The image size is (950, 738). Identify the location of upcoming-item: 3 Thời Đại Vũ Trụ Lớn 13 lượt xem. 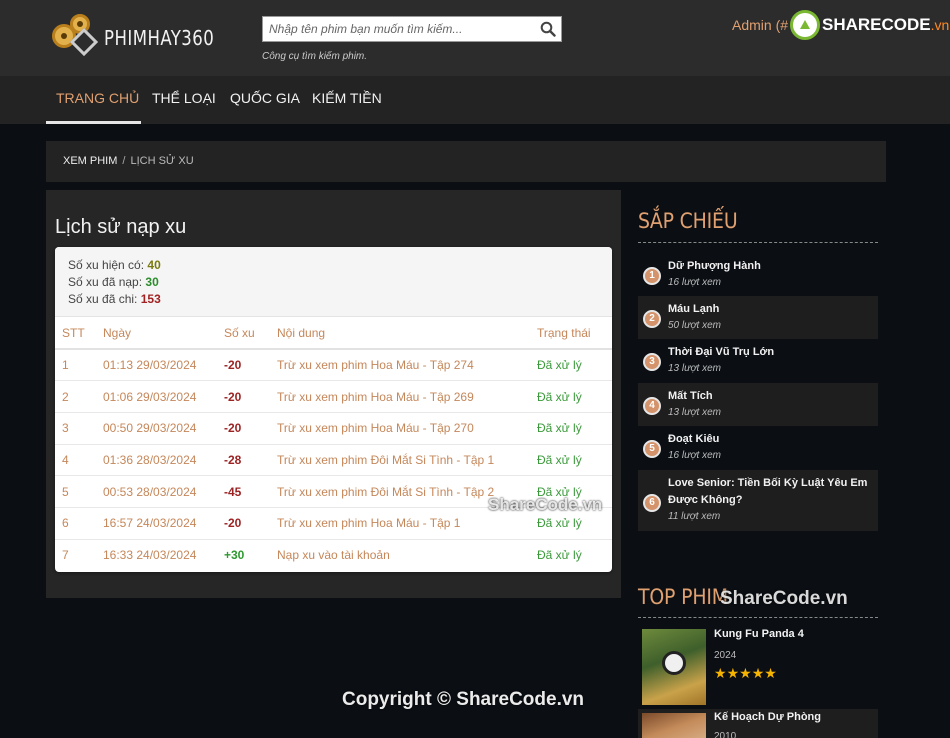
(758, 361).